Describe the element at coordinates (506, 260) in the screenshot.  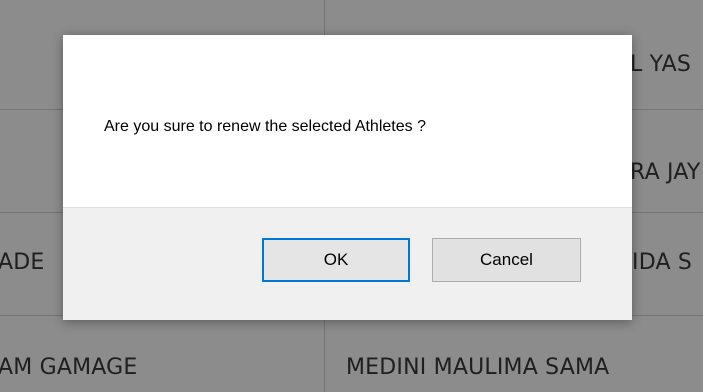
I see `cancel-button: Cancel` at that location.